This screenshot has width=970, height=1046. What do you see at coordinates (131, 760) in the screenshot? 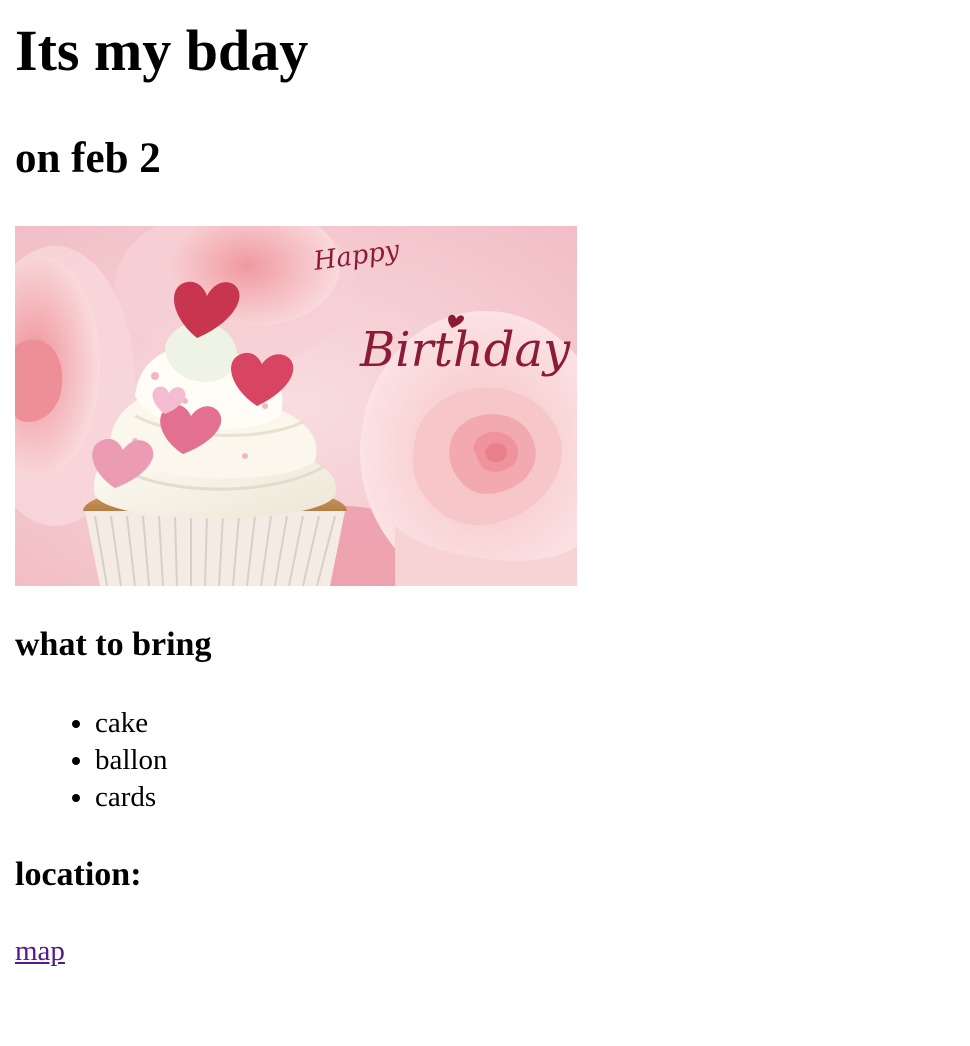
I see `list-item: ballon` at bounding box center [131, 760].